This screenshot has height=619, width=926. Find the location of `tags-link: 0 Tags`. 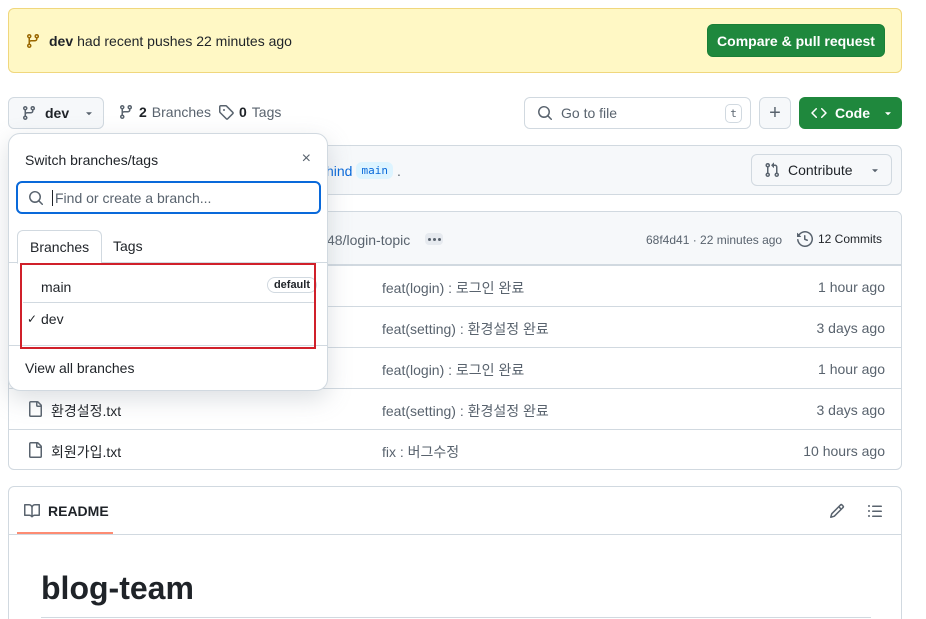

tags-link: 0 Tags is located at coordinates (249, 112).